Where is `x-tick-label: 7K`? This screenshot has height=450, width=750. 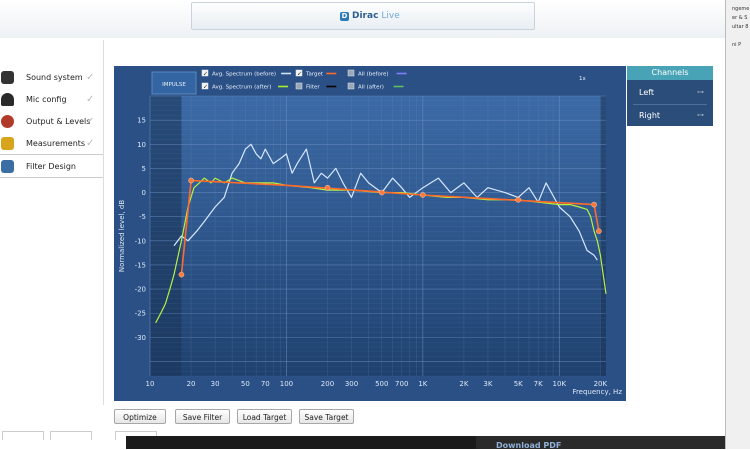
x-tick-label: 7K is located at coordinates (538, 384).